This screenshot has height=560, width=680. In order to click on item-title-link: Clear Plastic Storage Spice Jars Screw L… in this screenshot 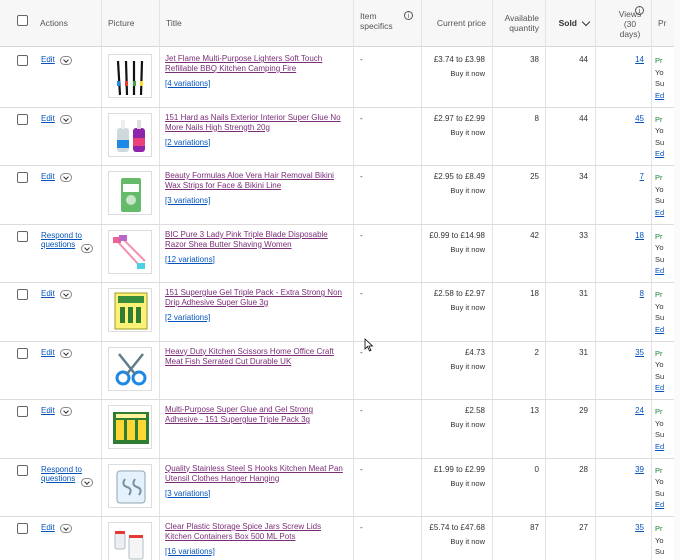, I will do `click(243, 531)`.